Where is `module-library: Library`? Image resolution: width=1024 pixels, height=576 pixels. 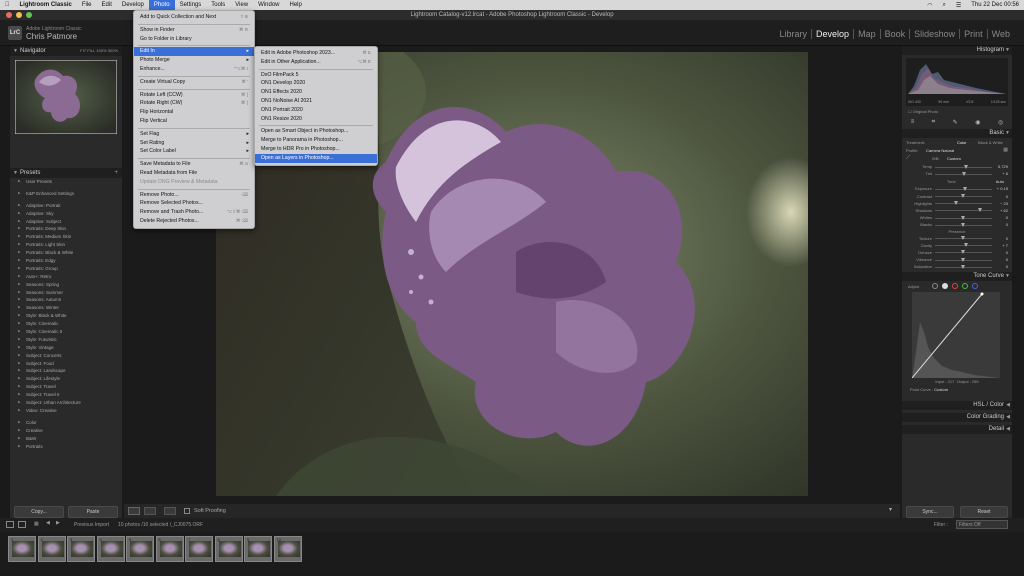
module-library: Library is located at coordinates (794, 34).